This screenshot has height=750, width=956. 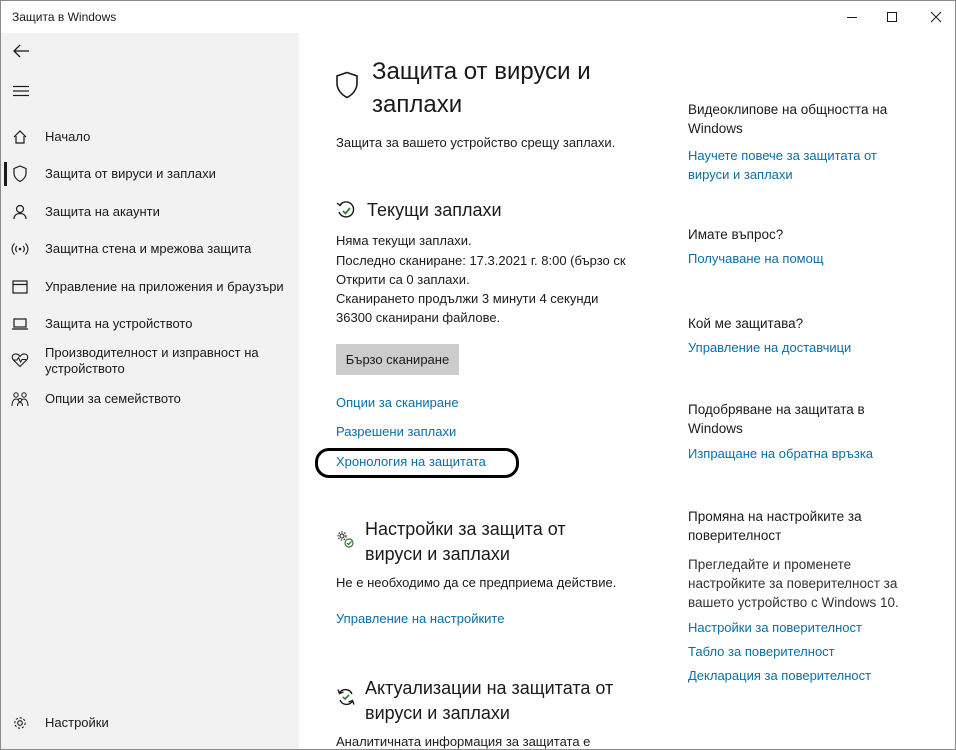 What do you see at coordinates (420, 618) in the screenshot?
I see `manage-settings-link: Управление на настройките` at bounding box center [420, 618].